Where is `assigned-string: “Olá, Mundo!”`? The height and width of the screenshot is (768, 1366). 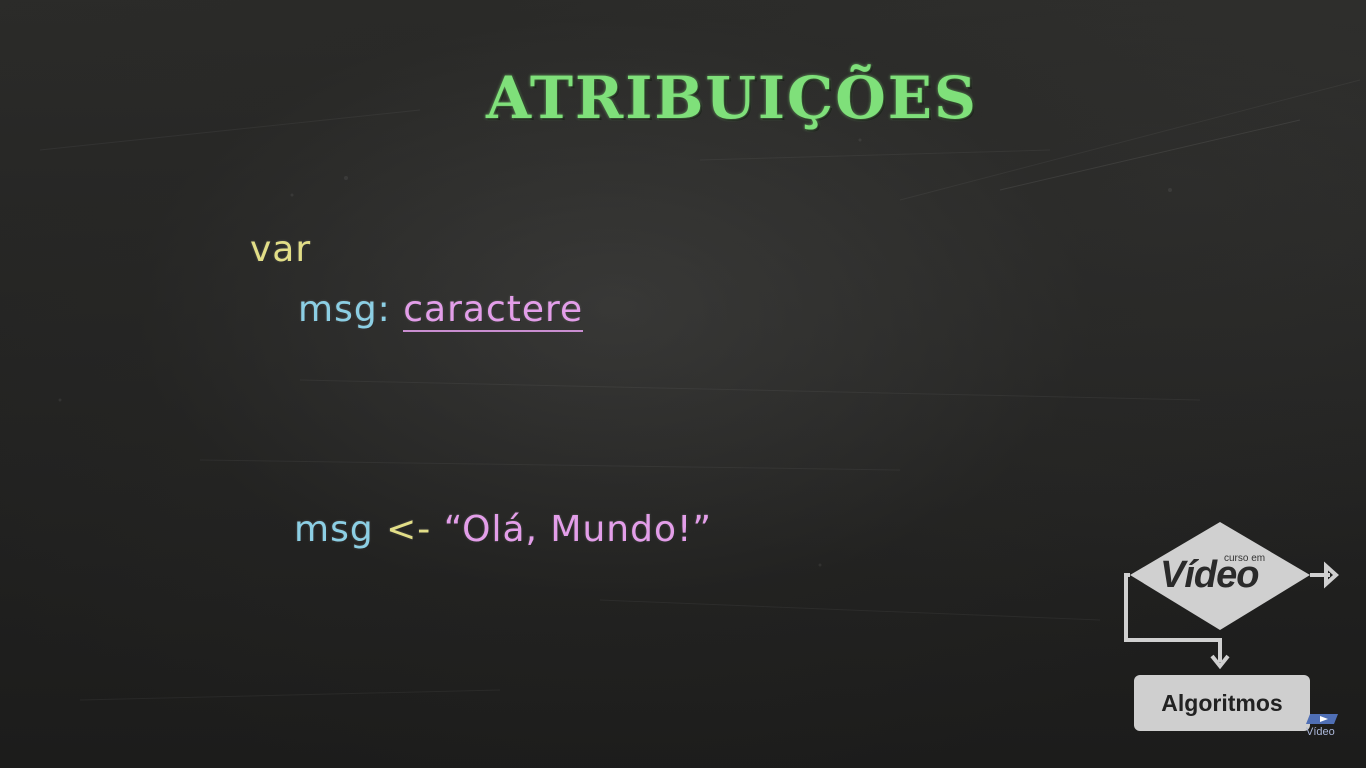 assigned-string: “Olá, Mundo!” is located at coordinates (578, 529).